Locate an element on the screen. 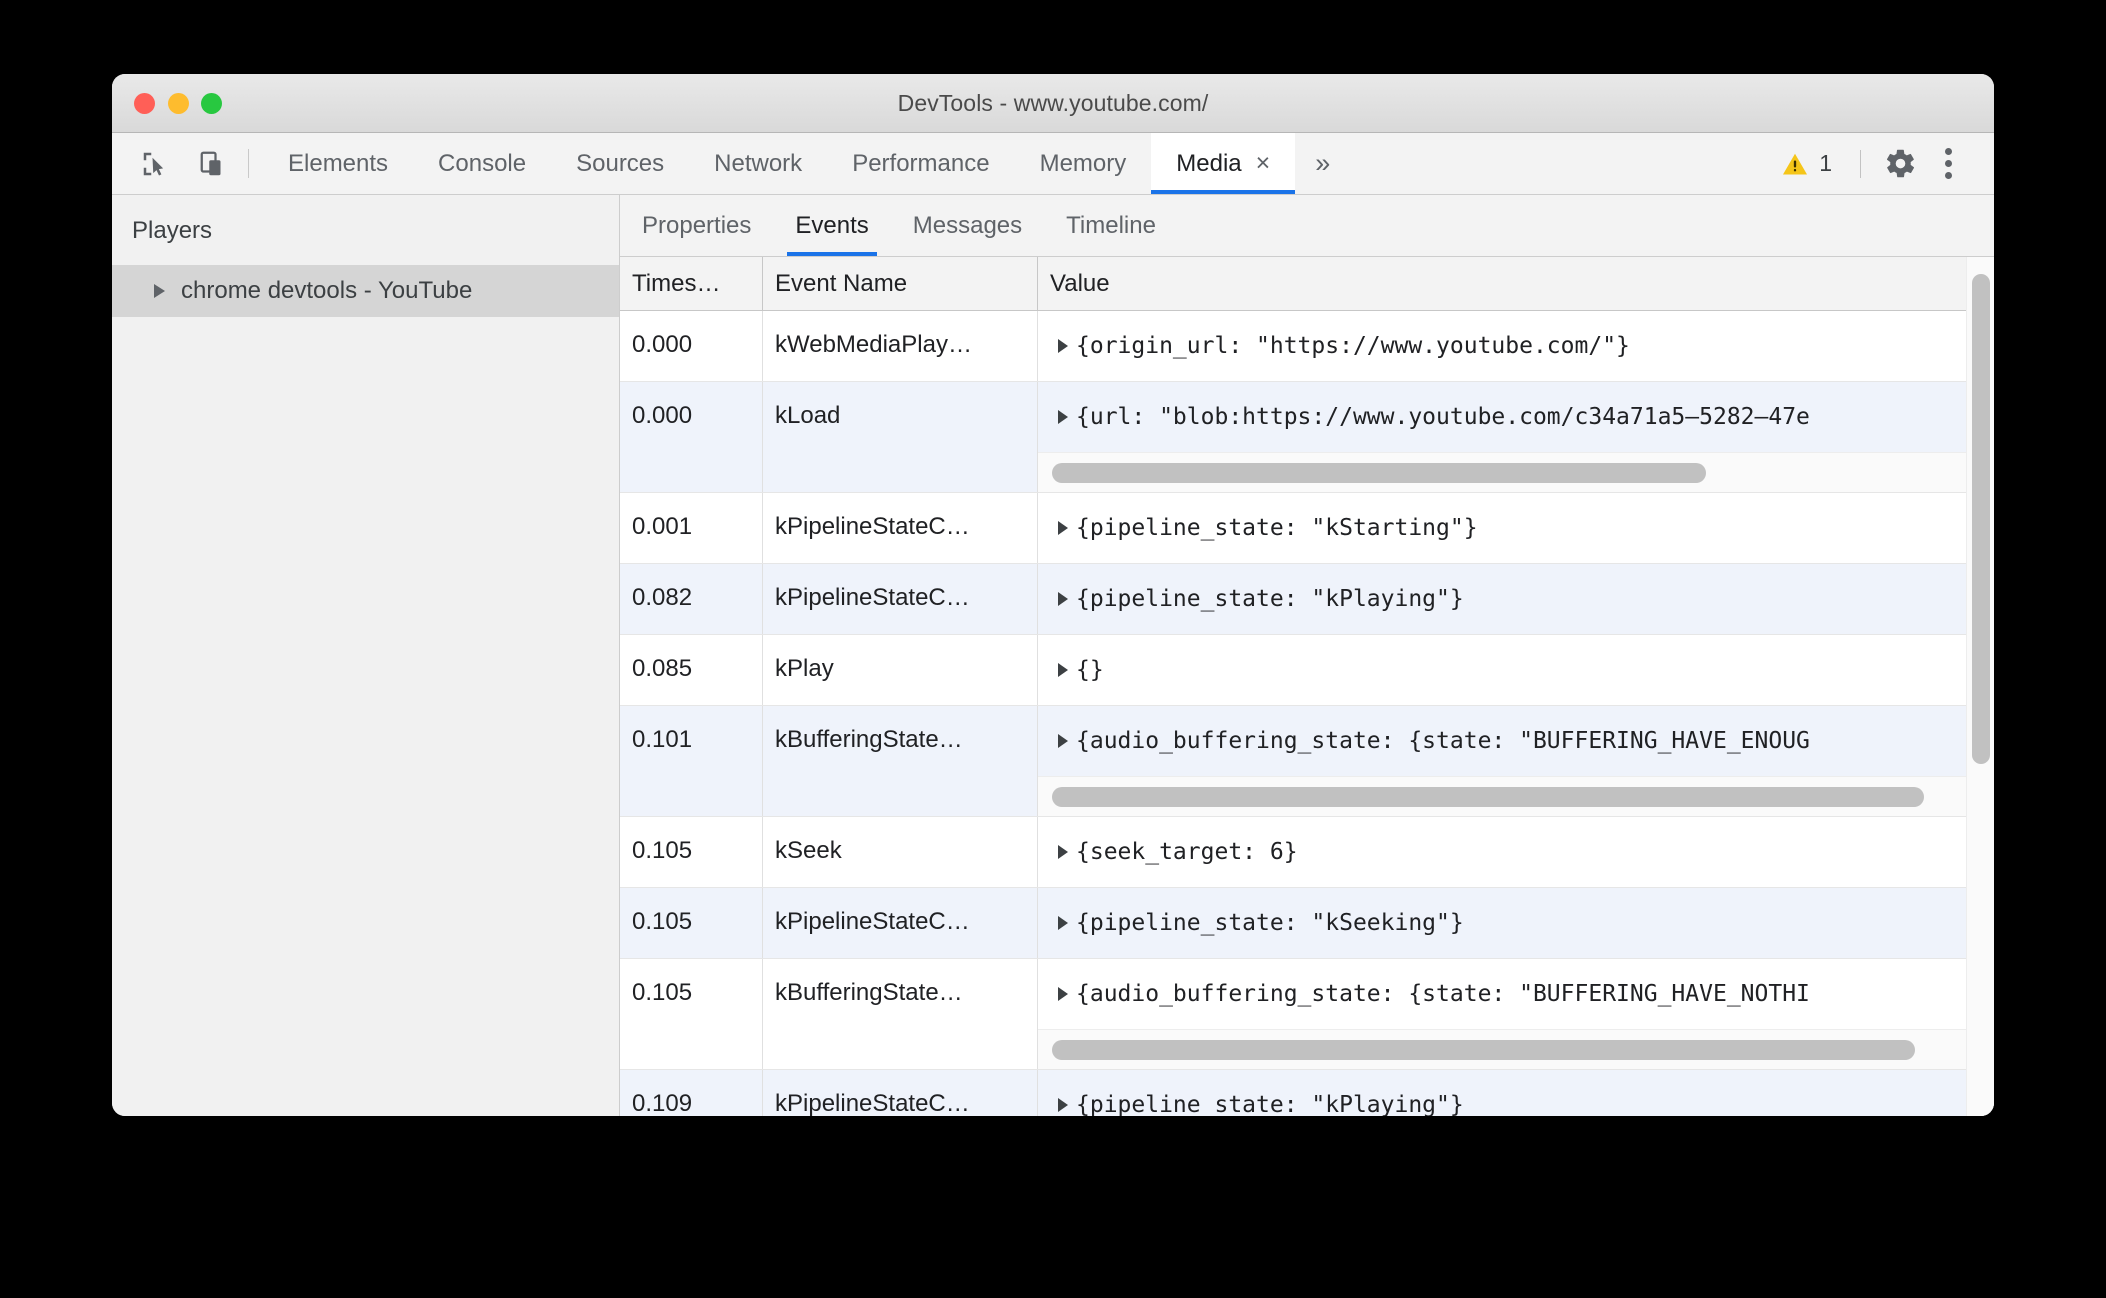  vertical-scrollbar-thumb is located at coordinates (1981, 519).